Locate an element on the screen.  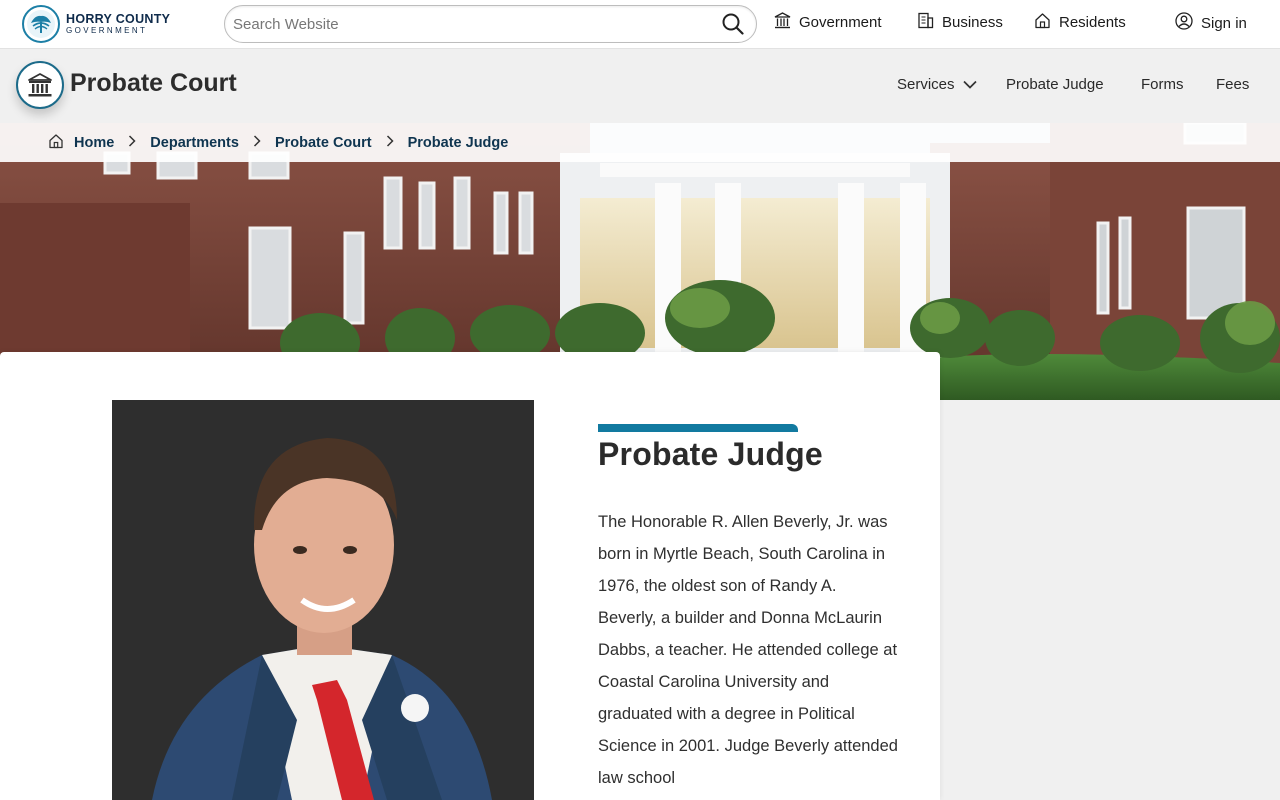
courthouse-icon is located at coordinates (40, 85).